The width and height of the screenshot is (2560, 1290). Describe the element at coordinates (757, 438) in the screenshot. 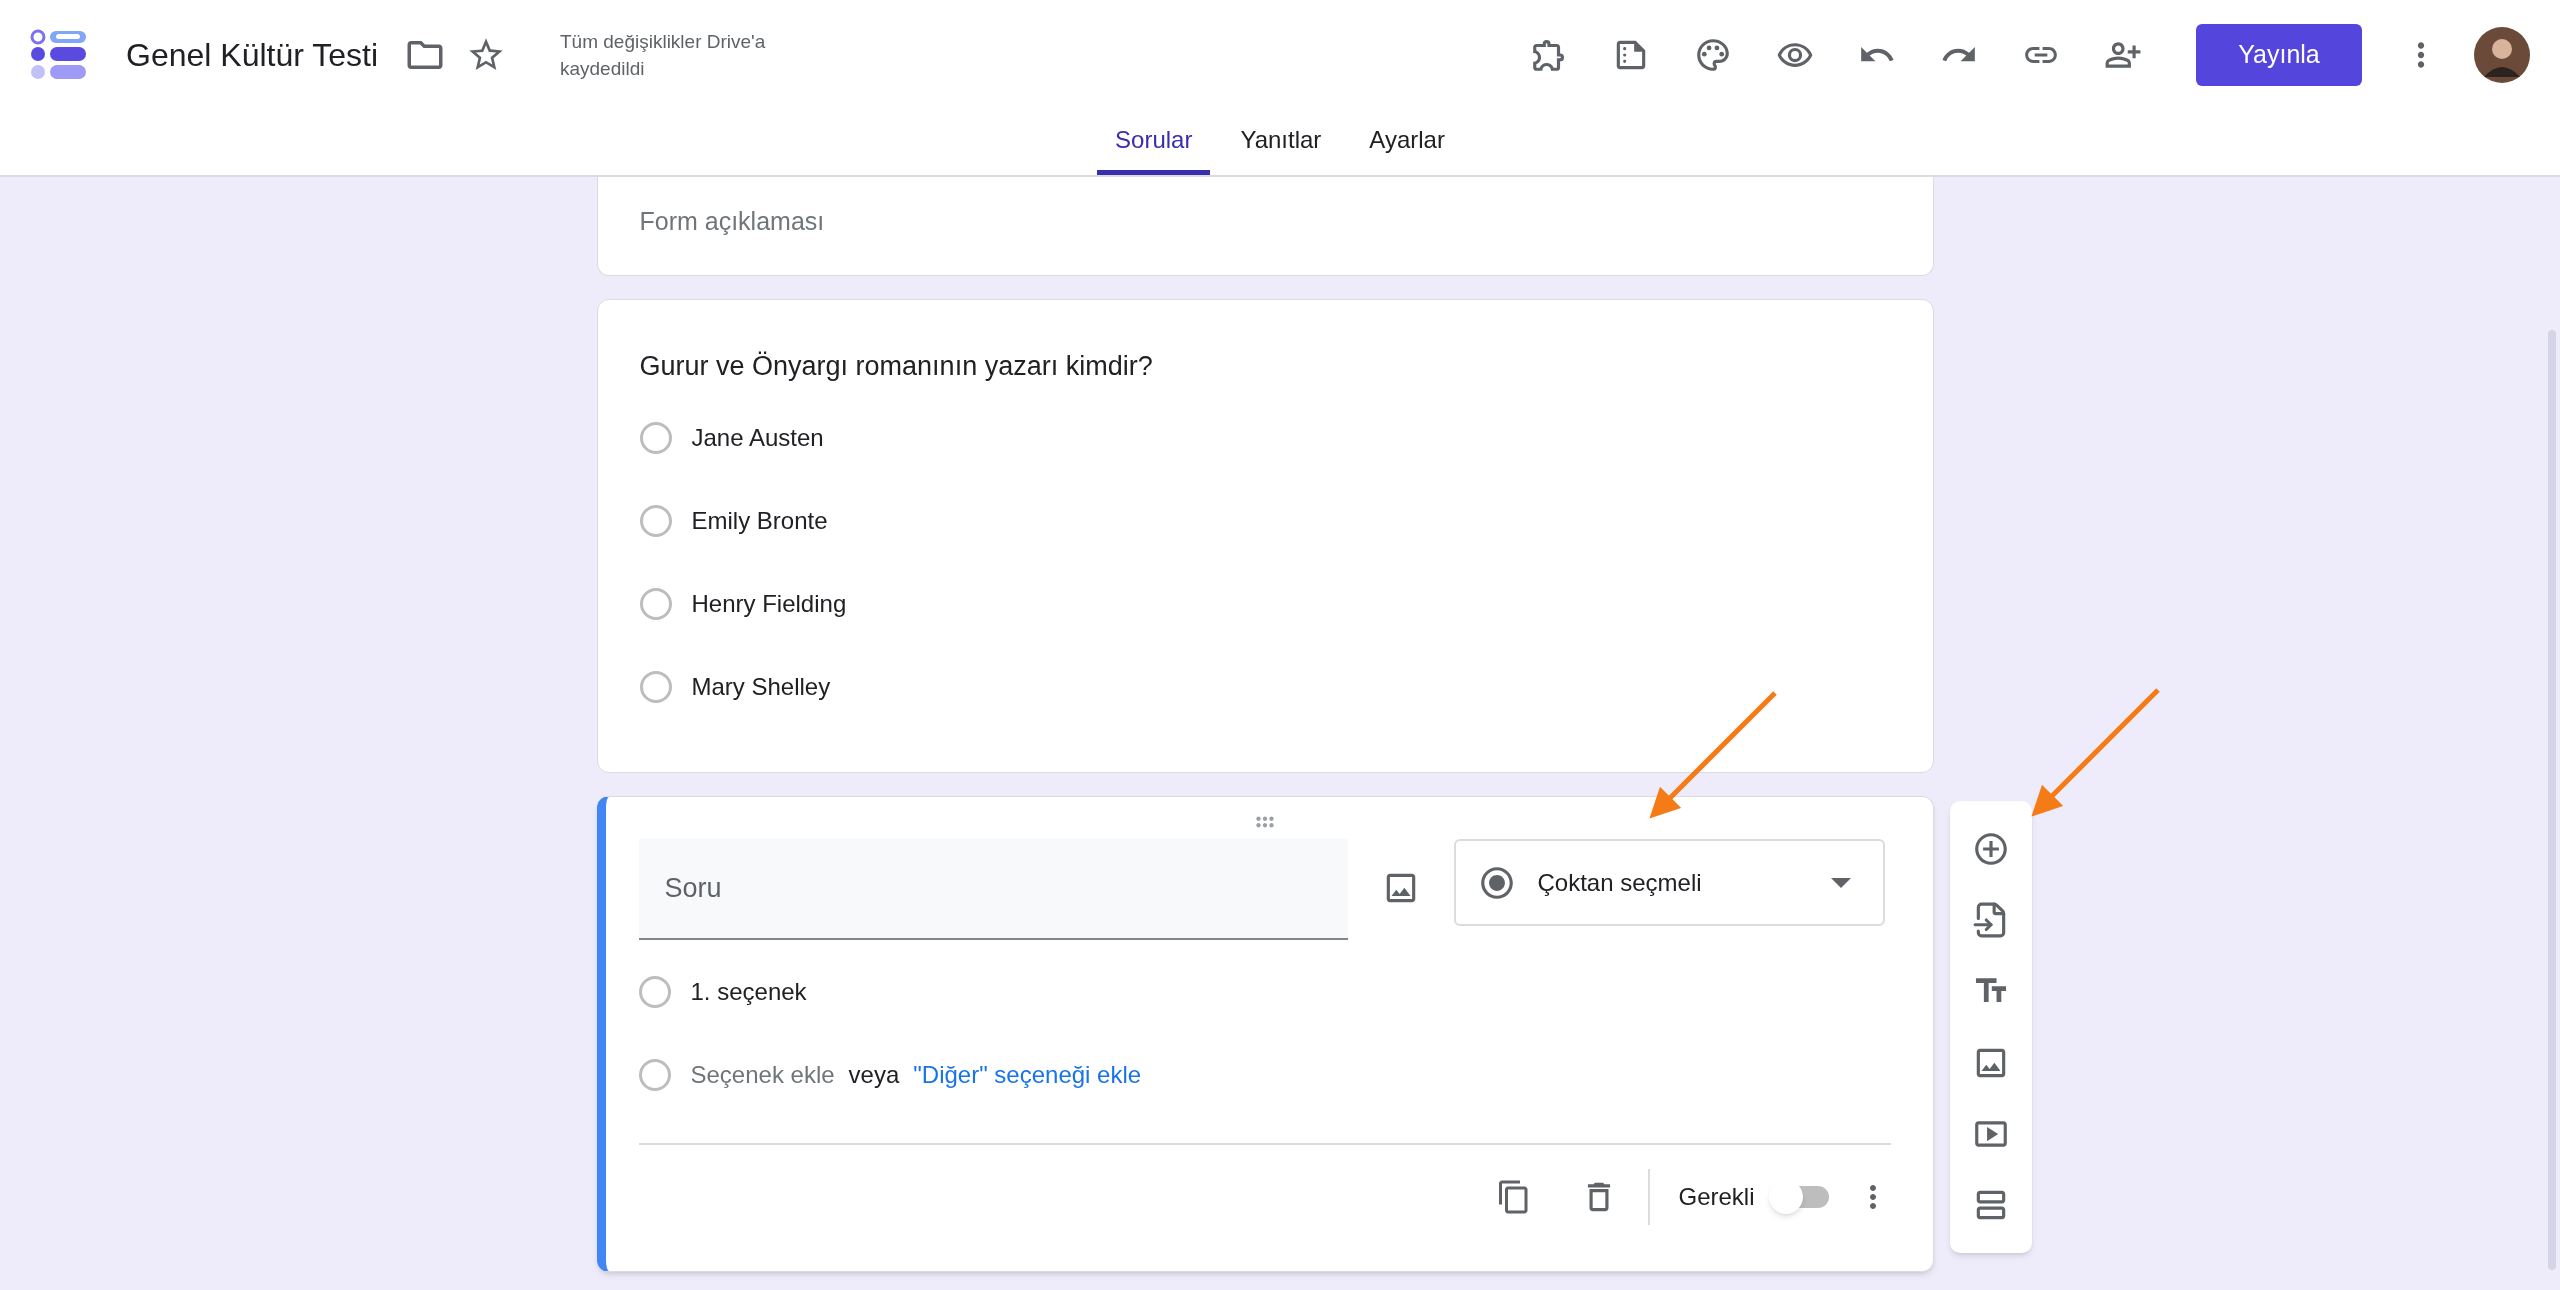

I see `option-label: Jane Austen` at that location.